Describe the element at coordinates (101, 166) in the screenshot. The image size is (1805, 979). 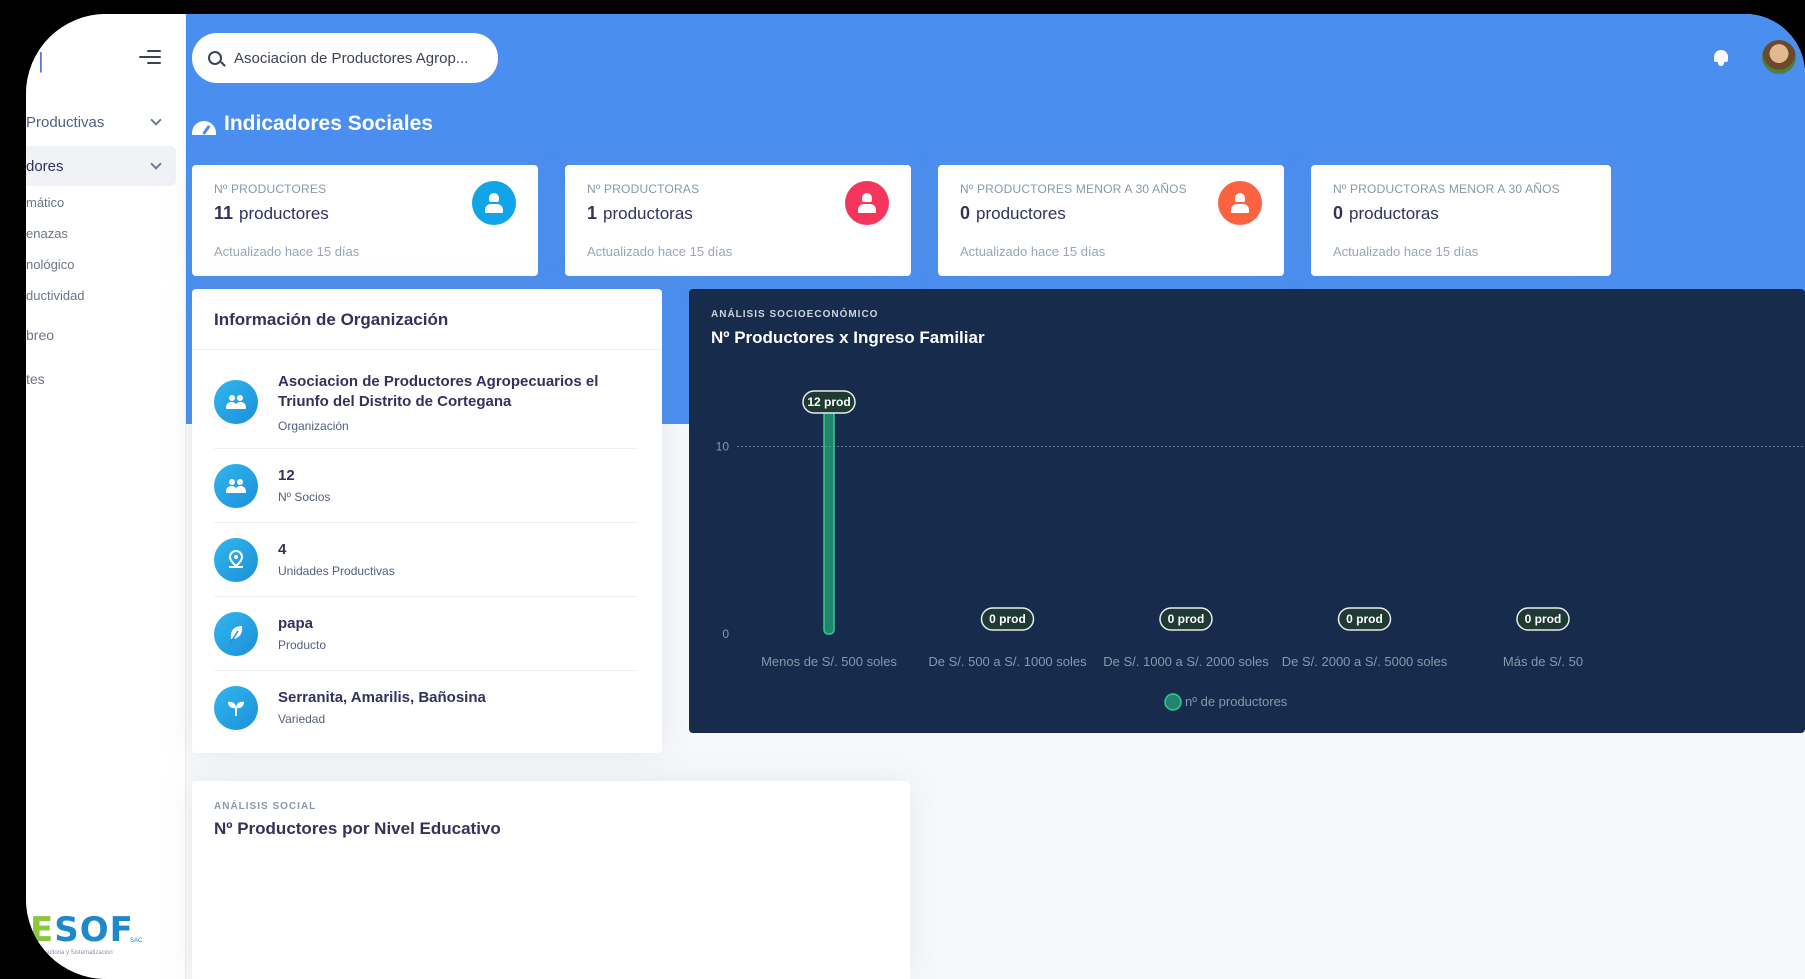
I see `sidebar-item-indicadores: dores` at that location.